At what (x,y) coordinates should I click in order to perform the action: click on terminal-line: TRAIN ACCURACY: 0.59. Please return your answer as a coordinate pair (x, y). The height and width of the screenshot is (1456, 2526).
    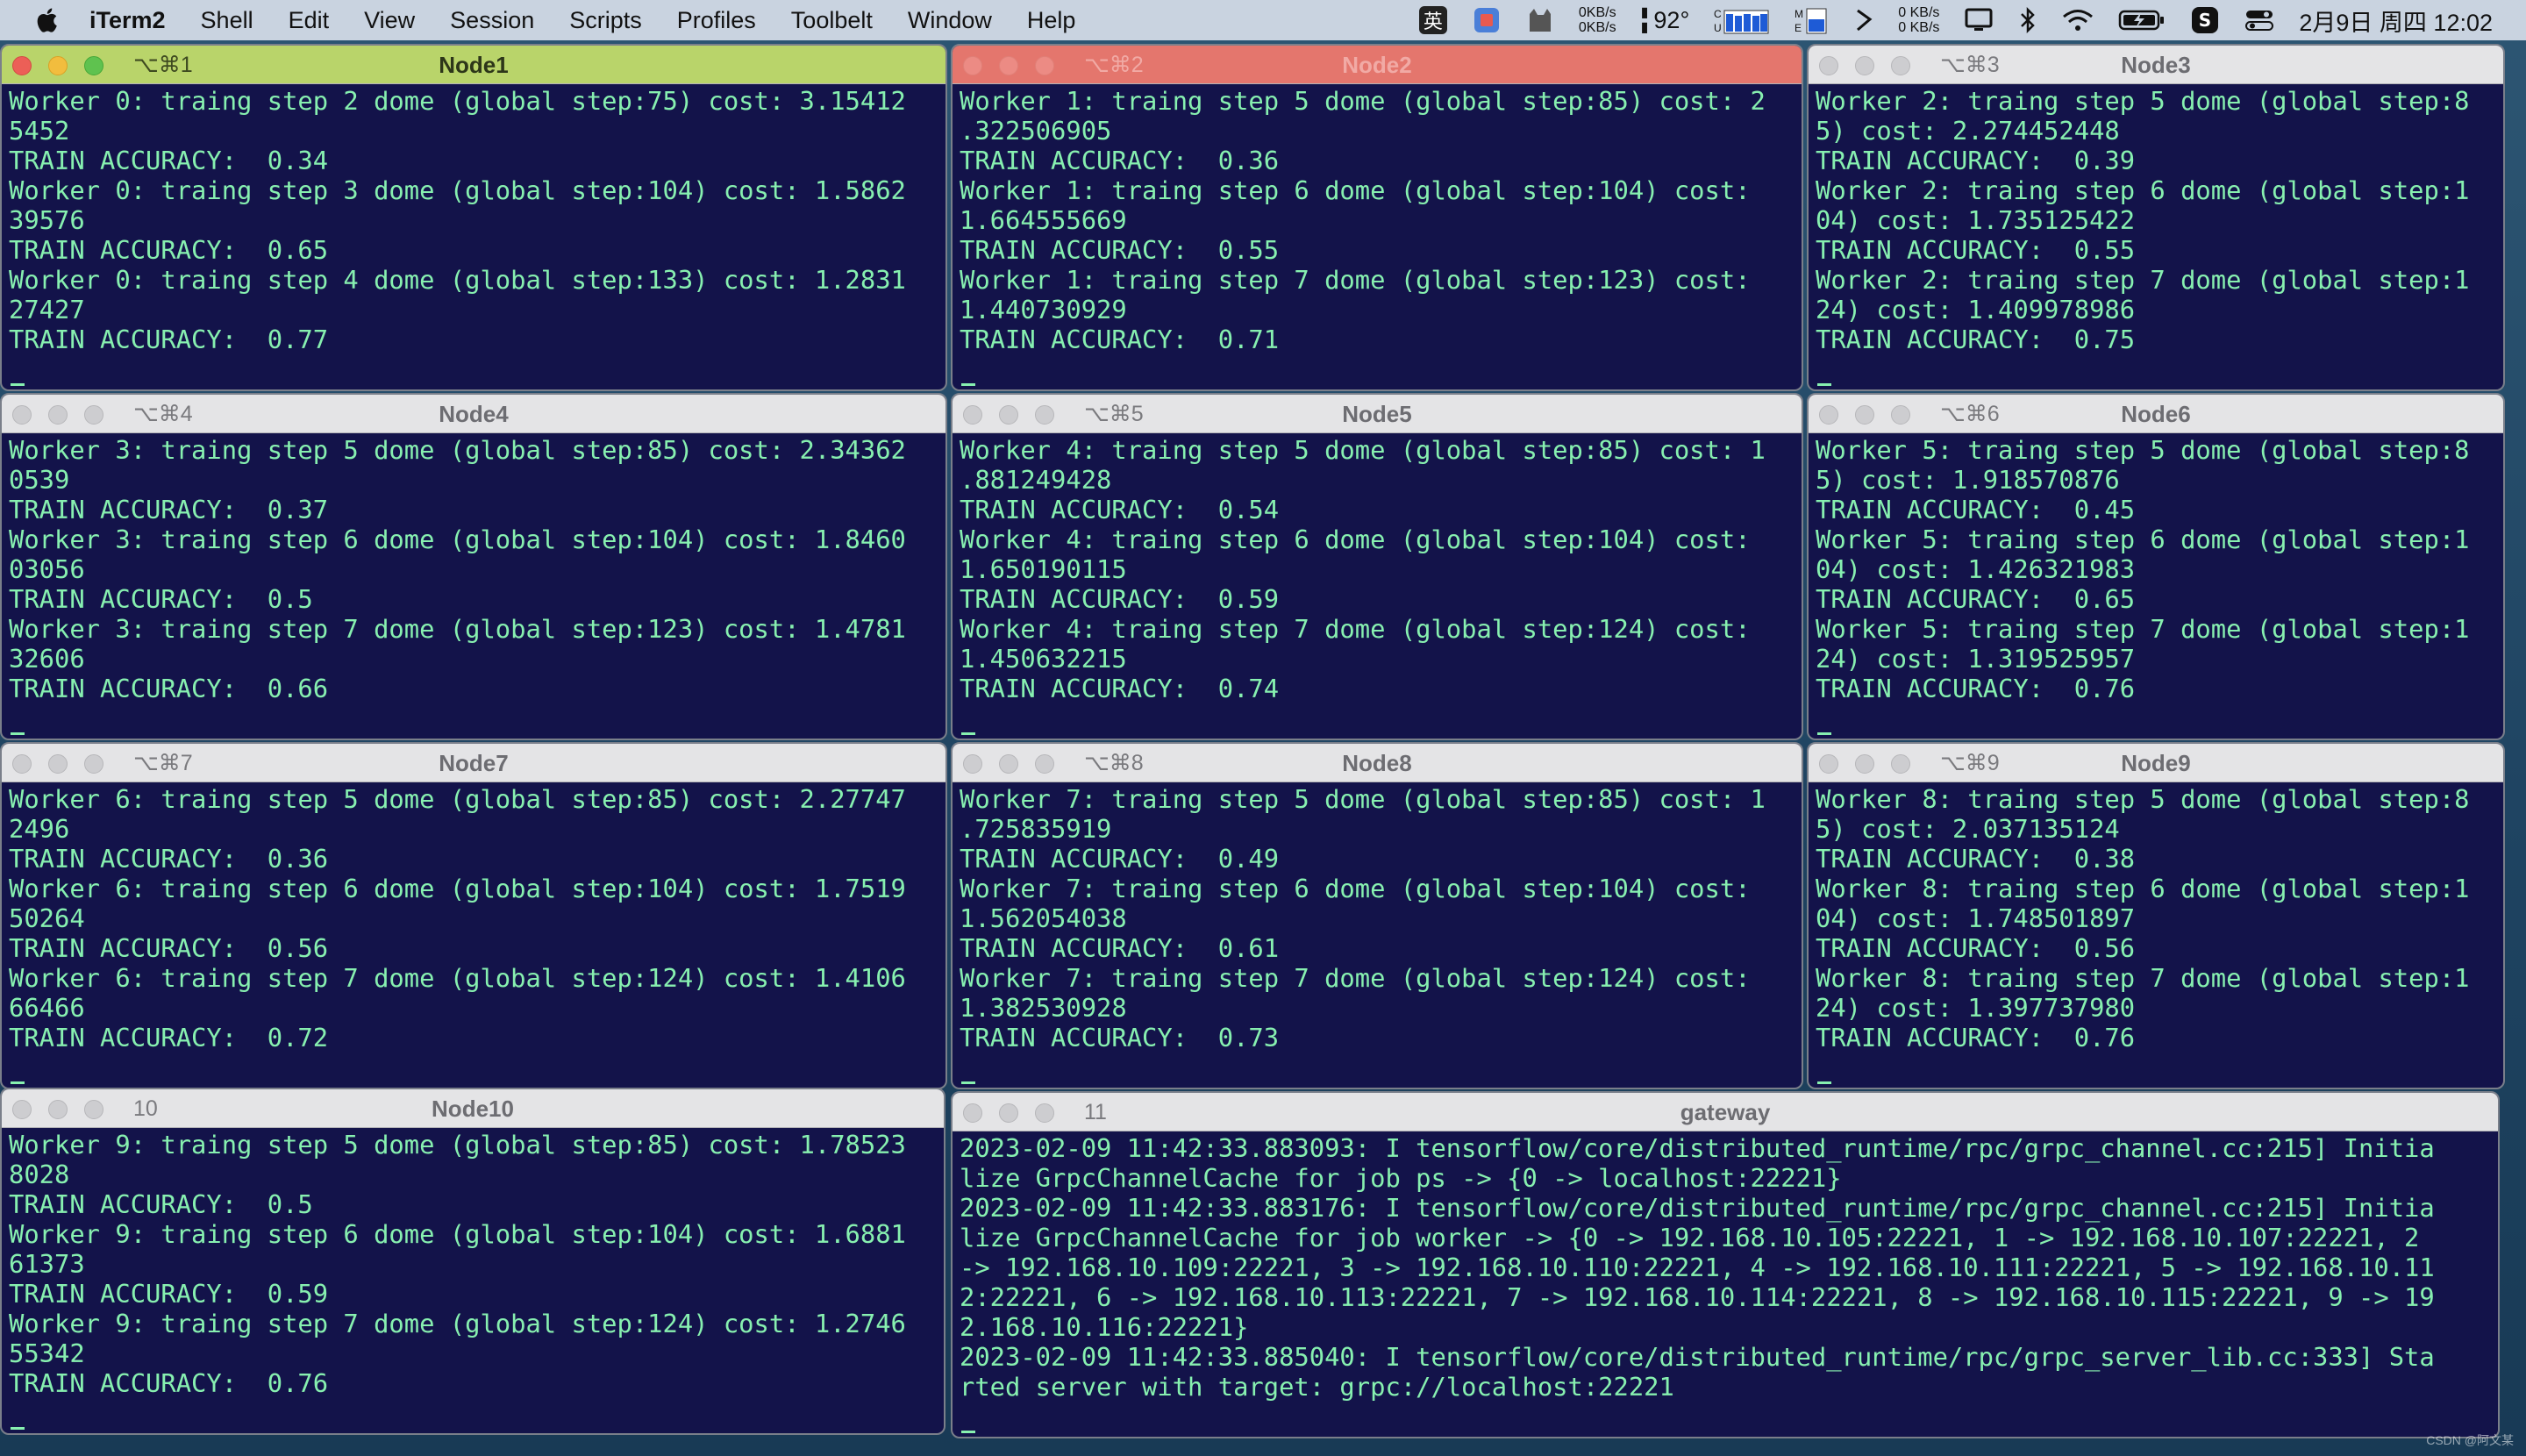
    Looking at the image, I should click on (1120, 599).